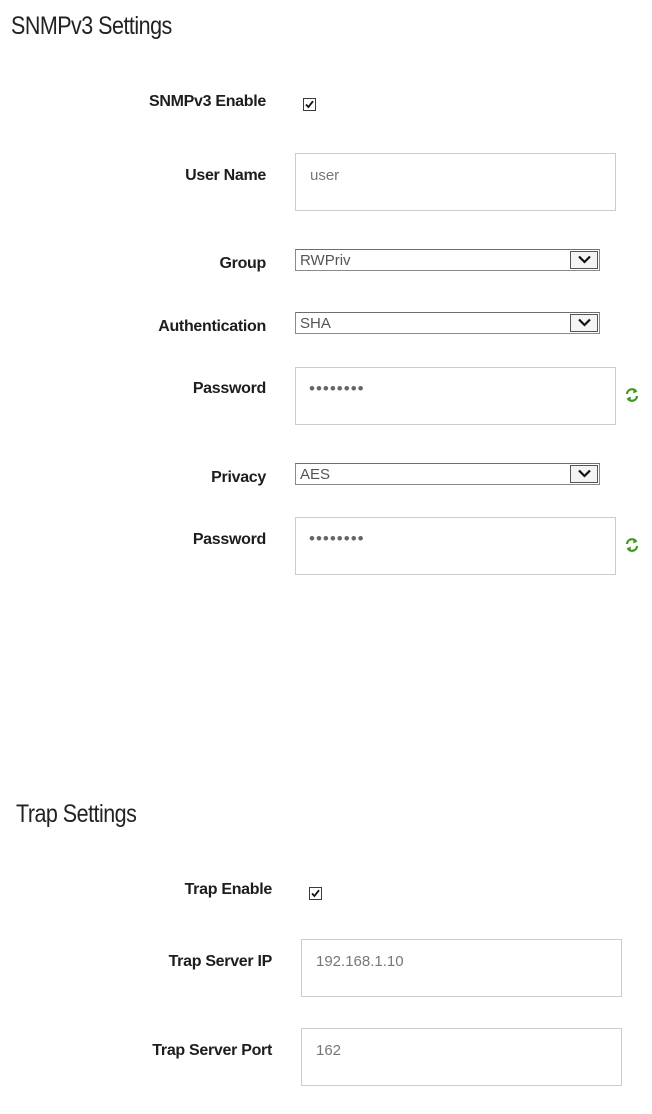  I want to click on auth-password-input: ••••••••, so click(455, 396).